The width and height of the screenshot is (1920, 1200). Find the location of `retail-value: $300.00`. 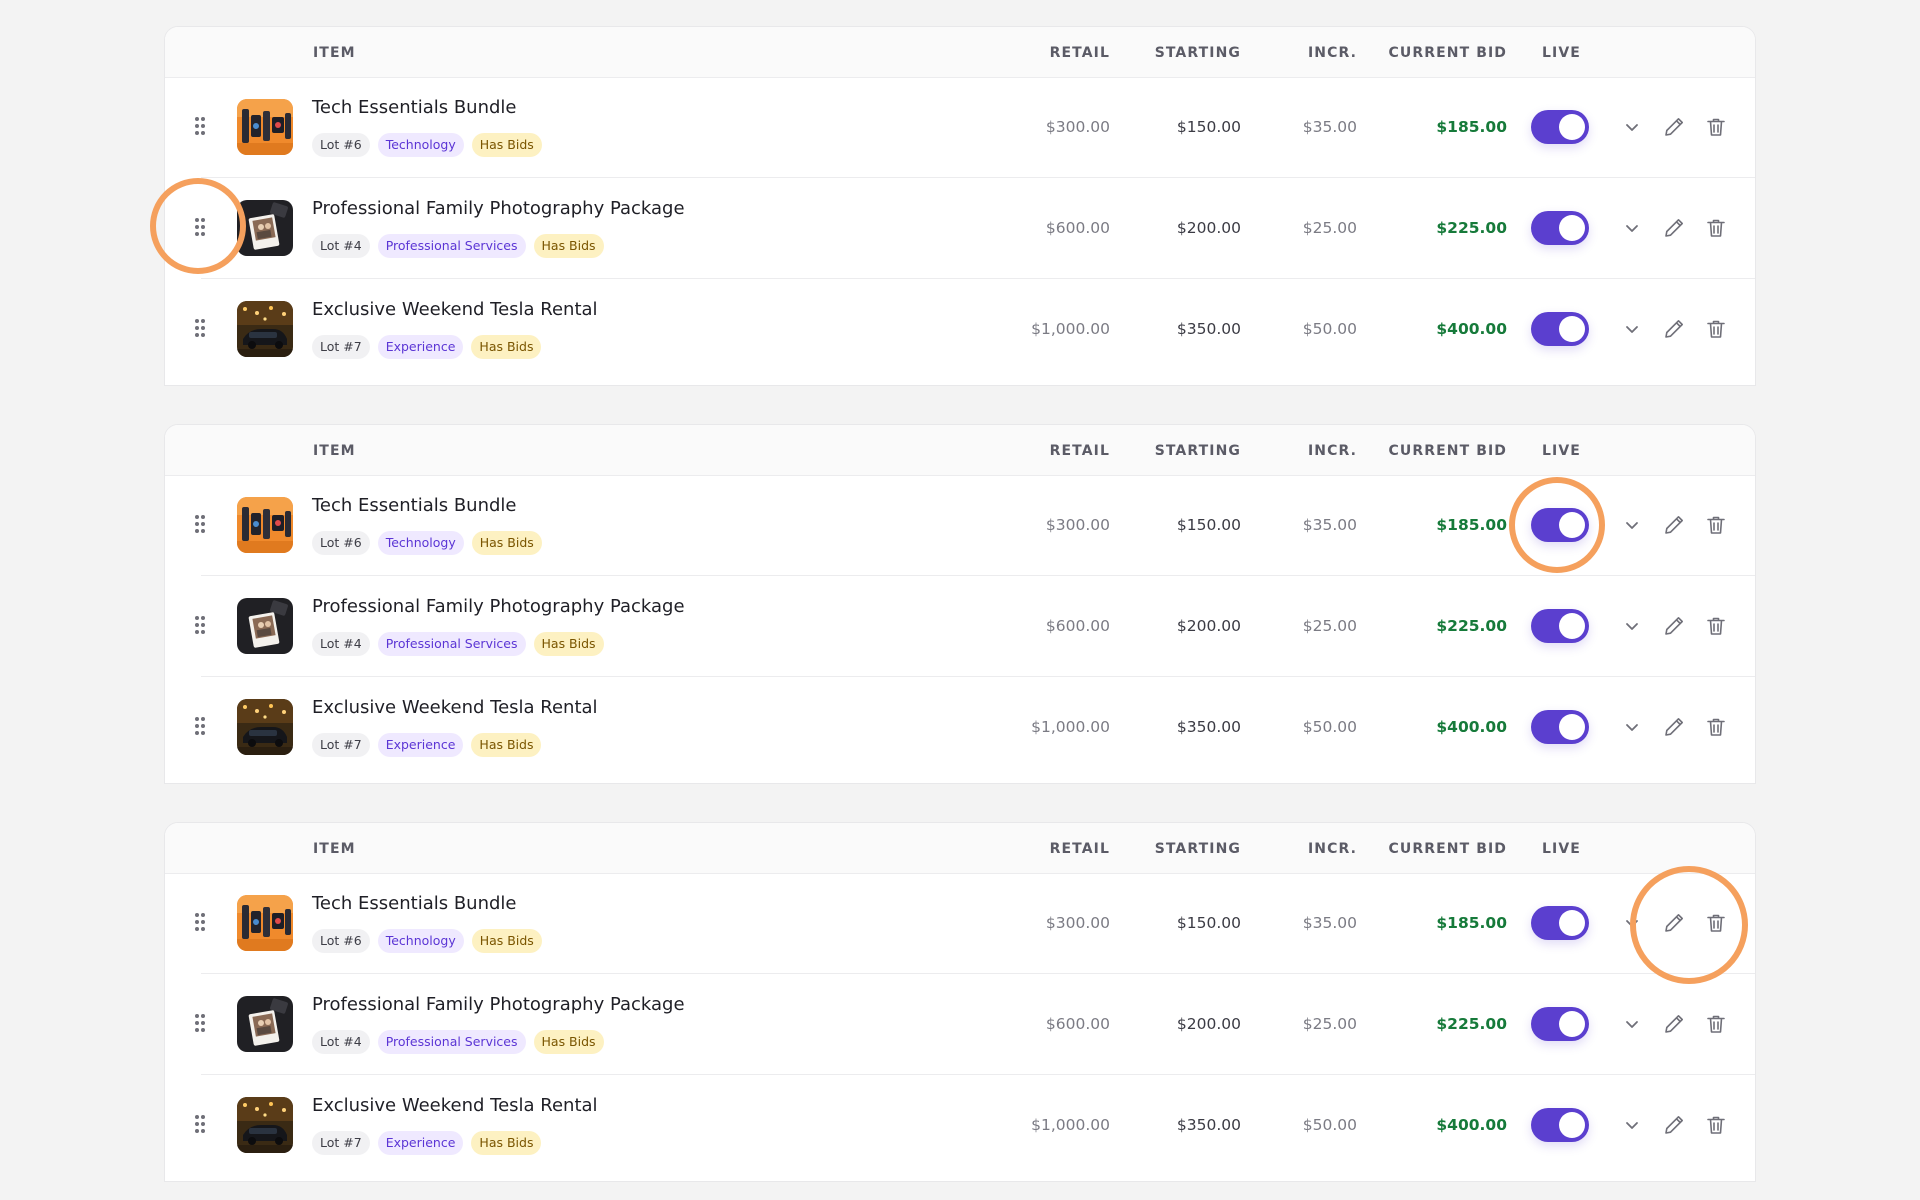

retail-value: $300.00 is located at coordinates (1077, 525).